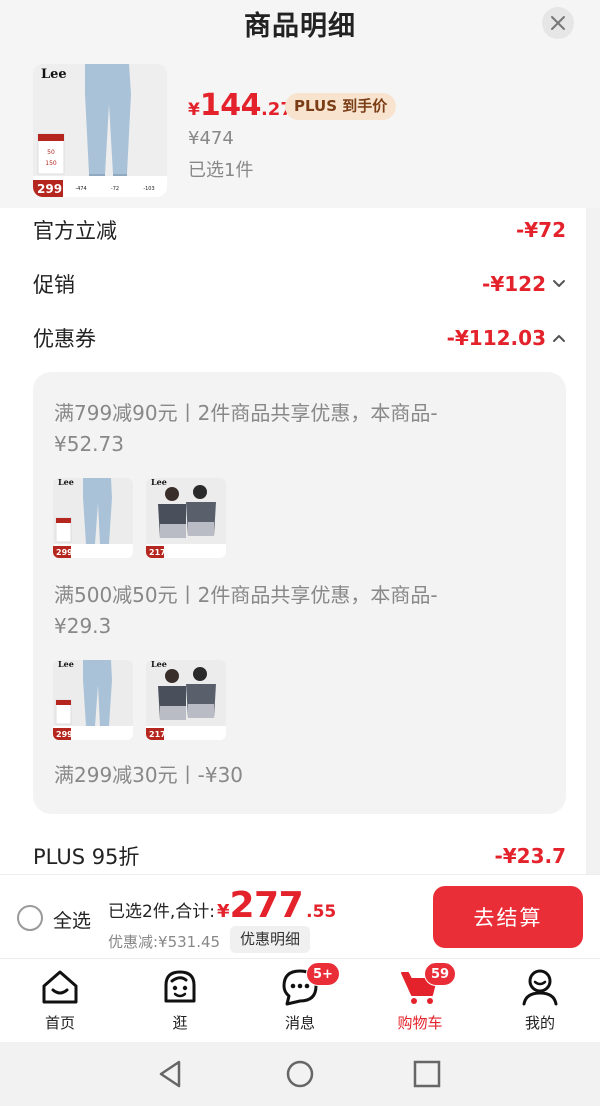 The height and width of the screenshot is (1106, 600). Describe the element at coordinates (321, 912) in the screenshot. I see `total-decimal: .55` at that location.